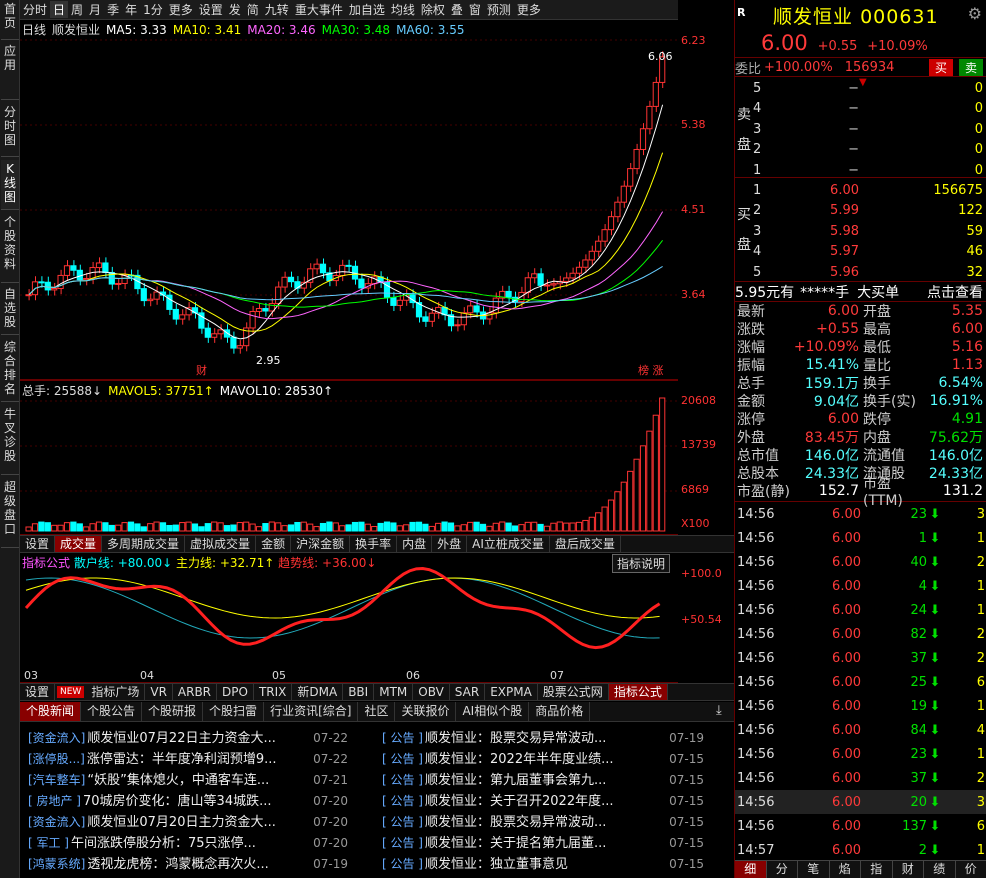  Describe the element at coordinates (845, 869) in the screenshot. I see `bottom-tab-3: 焰` at that location.